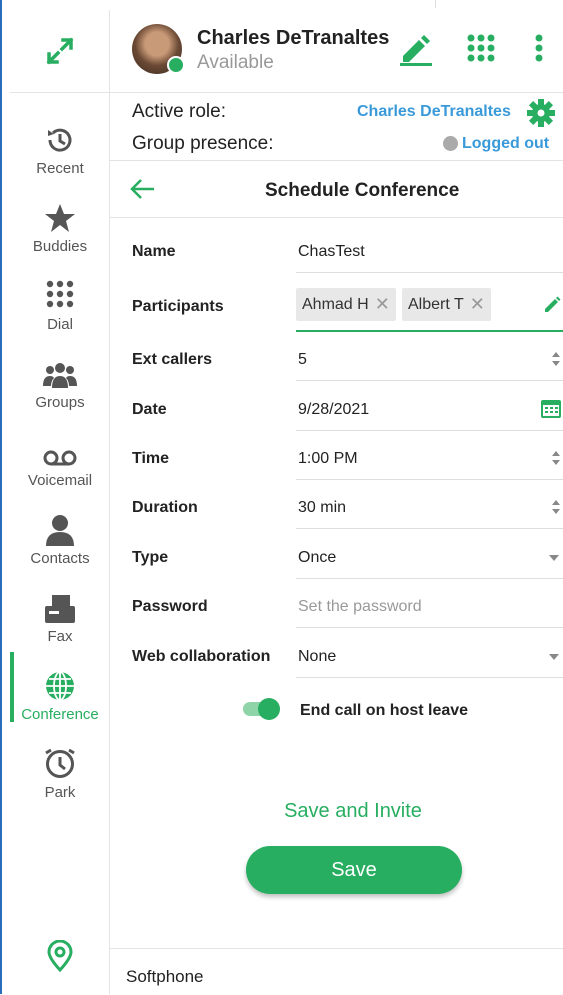 This screenshot has width=563, height=995. I want to click on expand-button, so click(60, 51).